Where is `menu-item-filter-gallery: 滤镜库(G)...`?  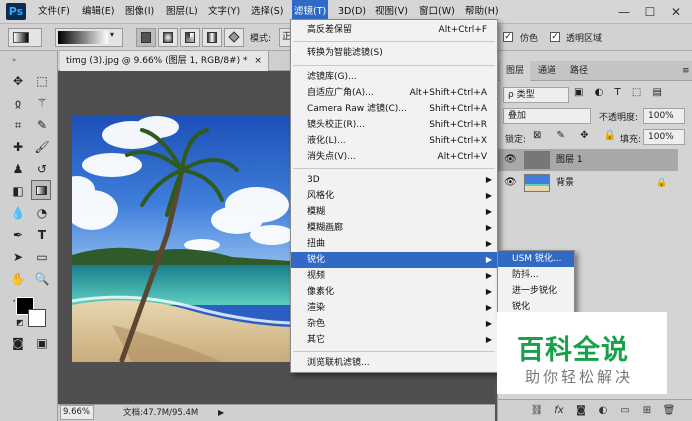
menu-item-filter-gallery: 滤镜库(G)... is located at coordinates (394, 77).